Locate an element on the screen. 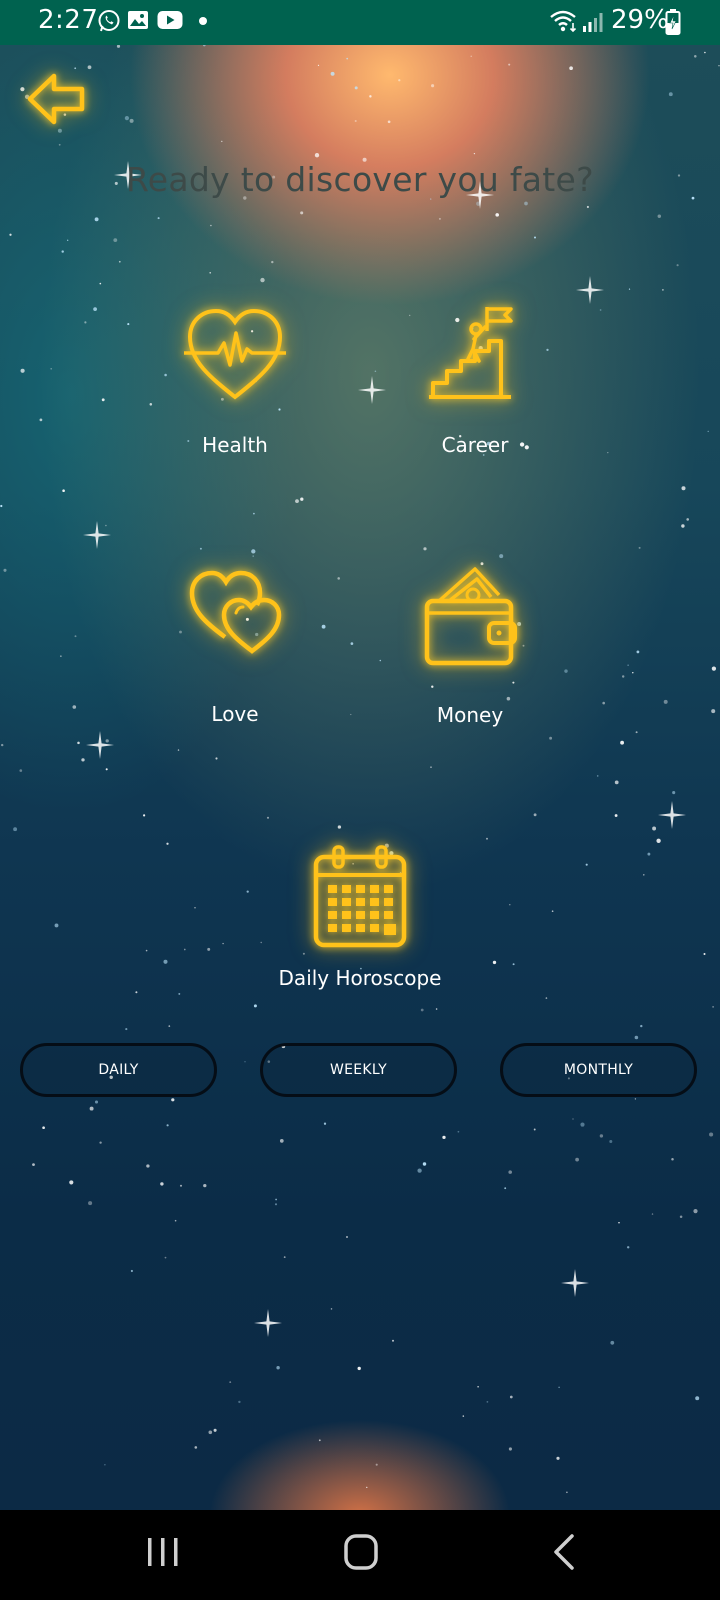 The height and width of the screenshot is (1600, 720). category-label-health: Health is located at coordinates (235, 445).